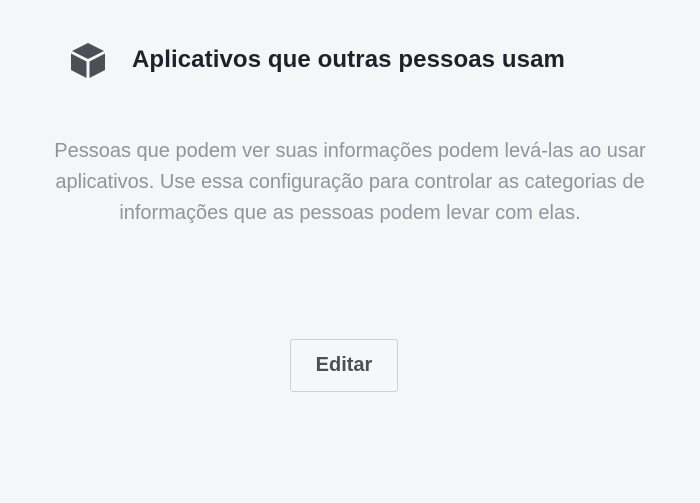 The height and width of the screenshot is (503, 700). I want to click on section-header: Aplicativos que outras pessoas usam, so click(316, 60).